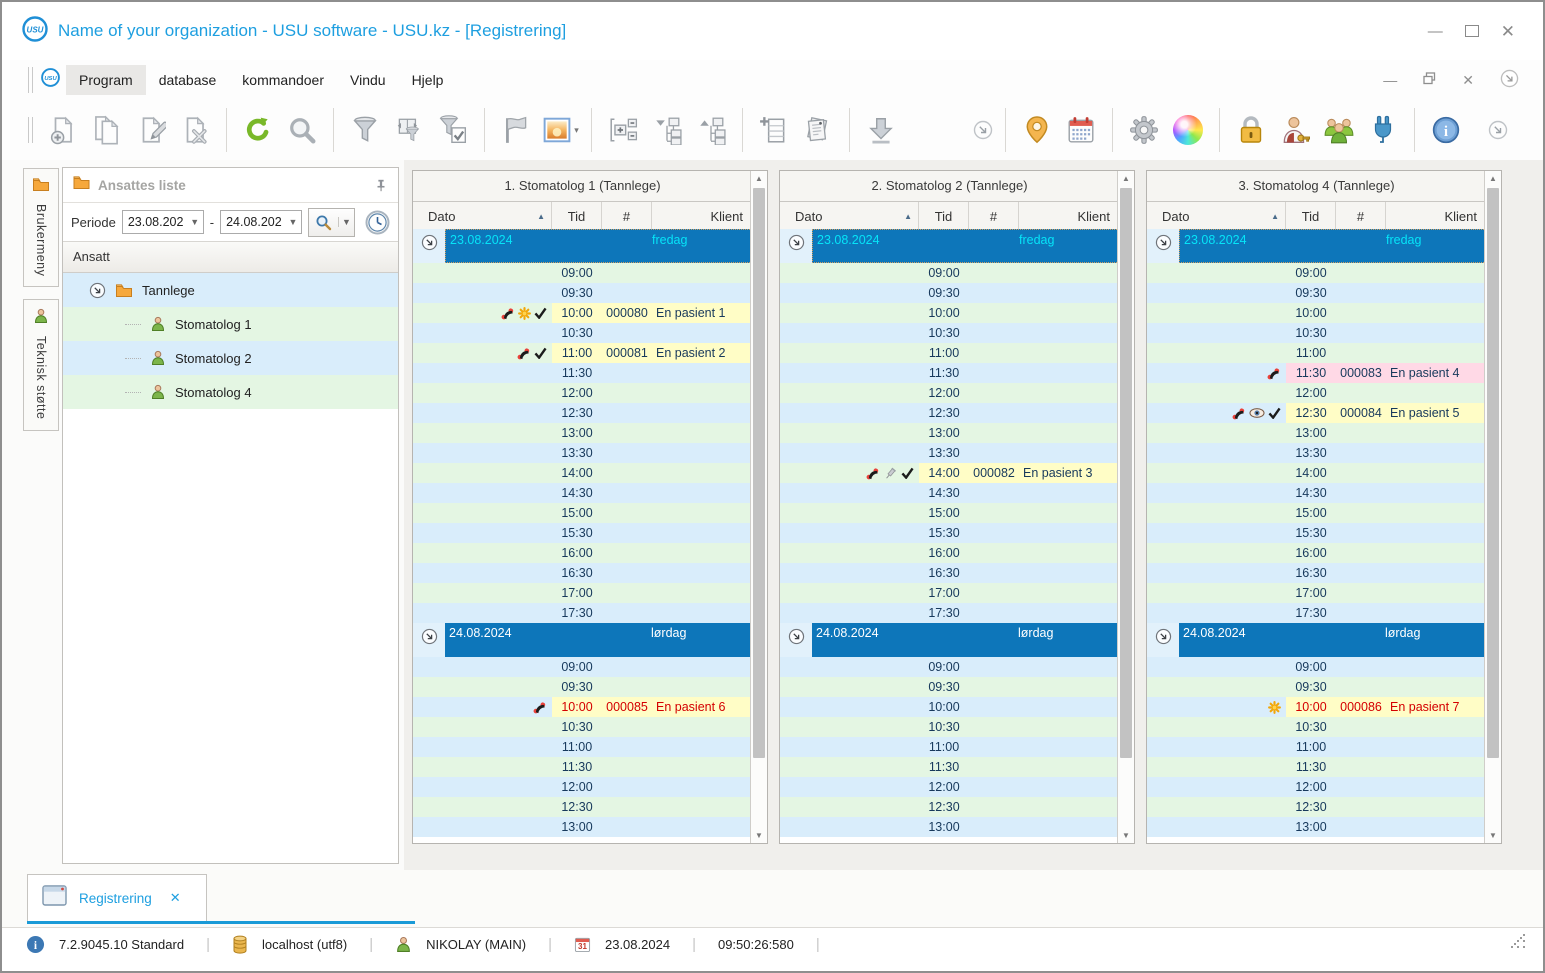 The image size is (1545, 973). Describe the element at coordinates (162, 222) in the screenshot. I see `date-from-field: 23.08.202 ▼` at that location.